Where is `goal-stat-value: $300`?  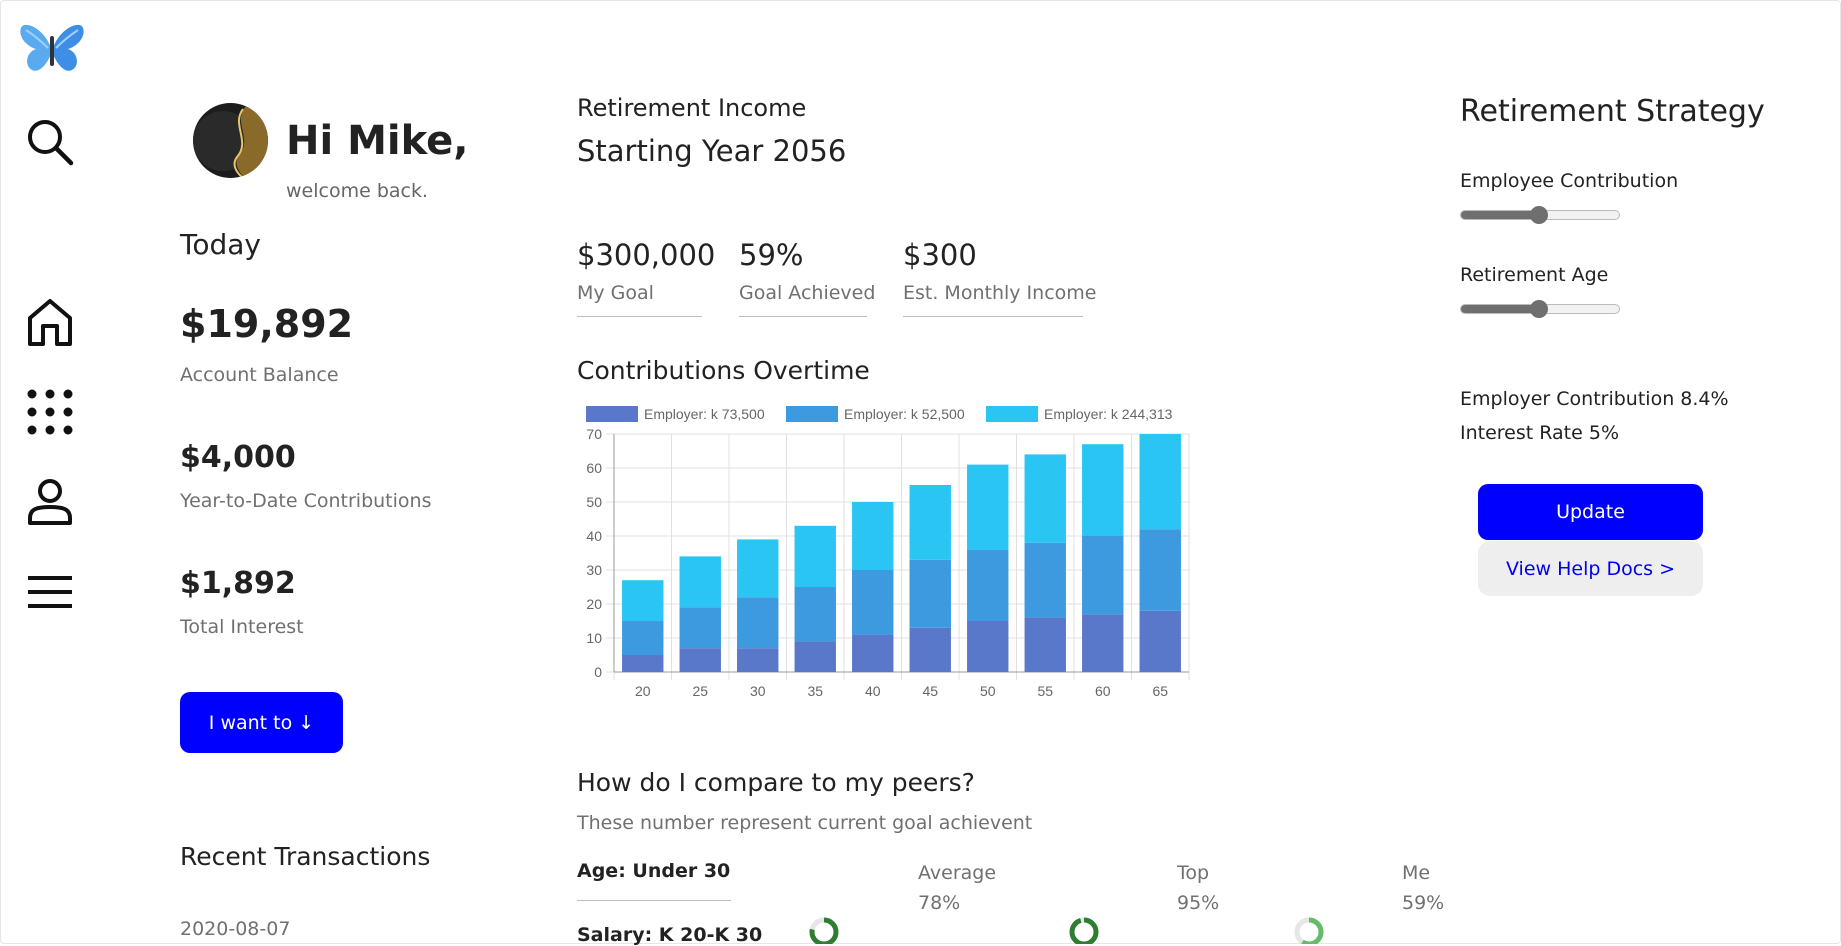
goal-stat-value: $300 is located at coordinates (940, 255).